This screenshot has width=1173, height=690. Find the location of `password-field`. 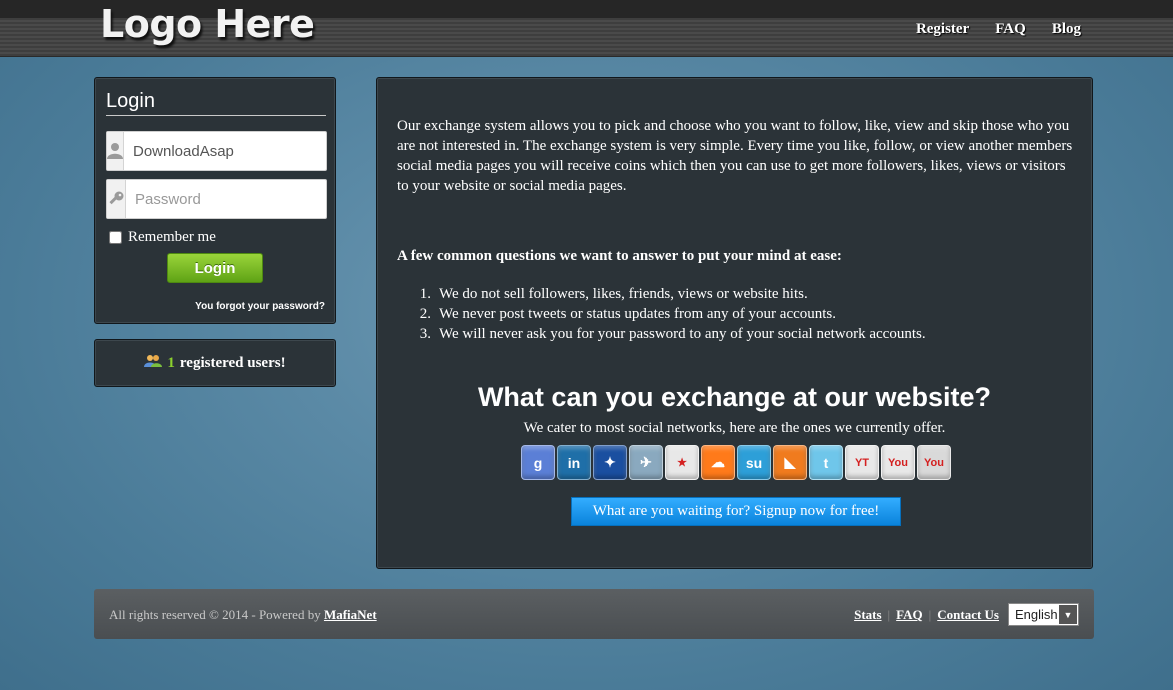

password-field is located at coordinates (220, 199).